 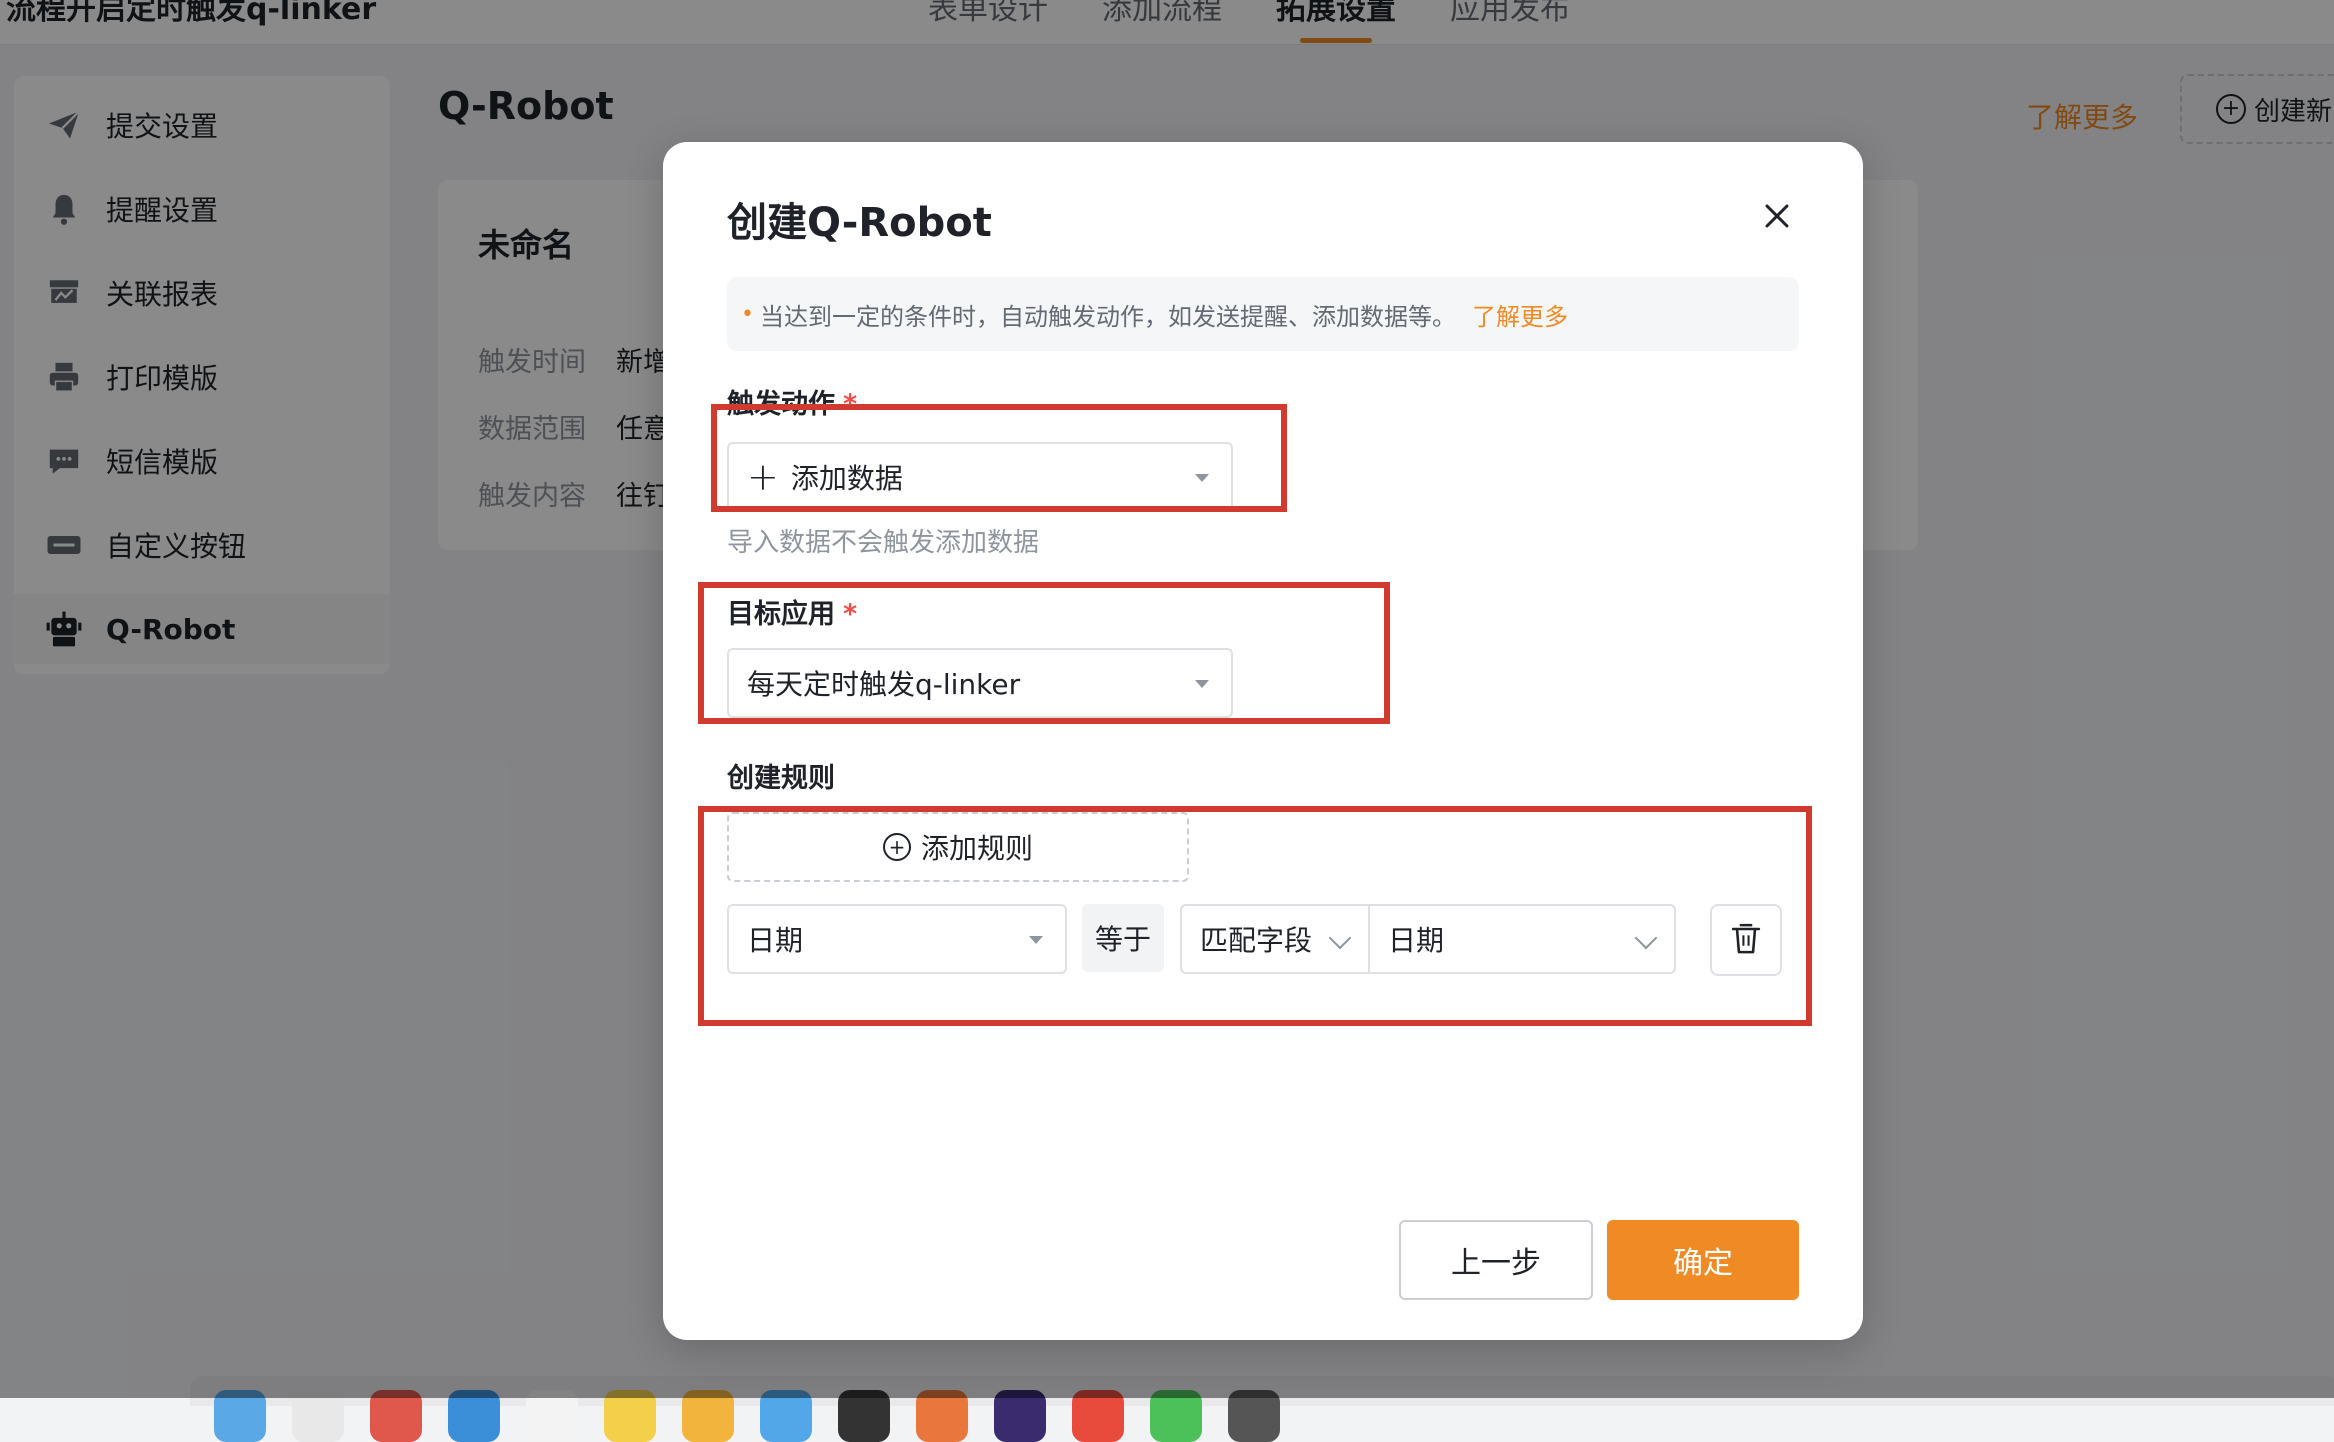 I want to click on selected-value: 添加数据, so click(x=846, y=478).